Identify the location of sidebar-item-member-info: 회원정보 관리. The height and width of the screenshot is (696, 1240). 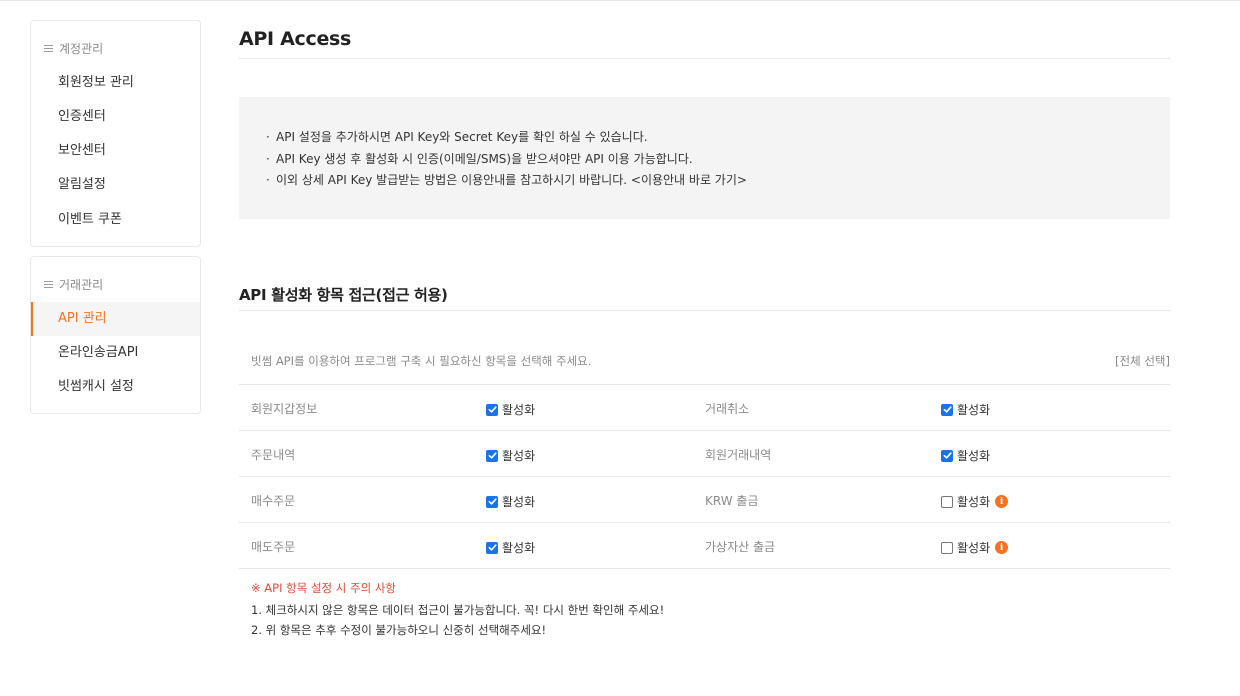
(115, 83).